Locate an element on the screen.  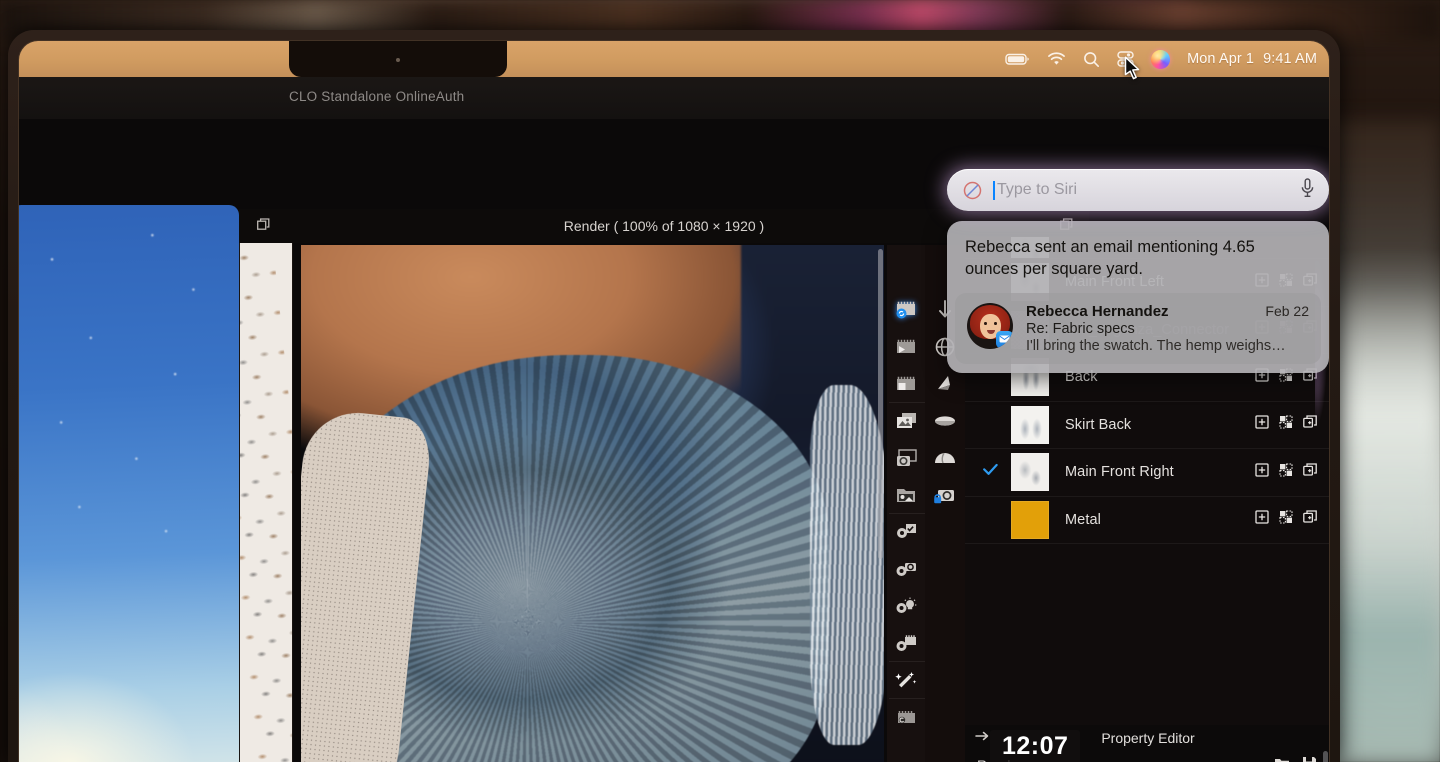
table-row: Main Front Right is located at coordinates (1147, 473).